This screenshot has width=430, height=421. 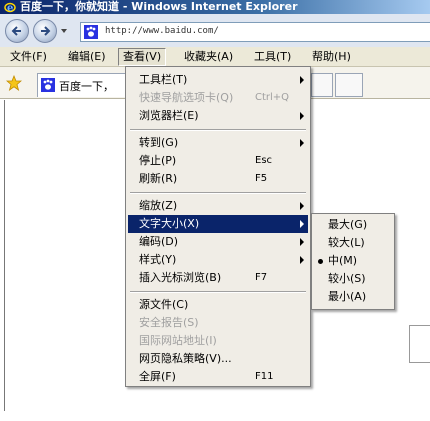 I want to click on tab-baidu: 百度一下，, so click(x=82, y=85).